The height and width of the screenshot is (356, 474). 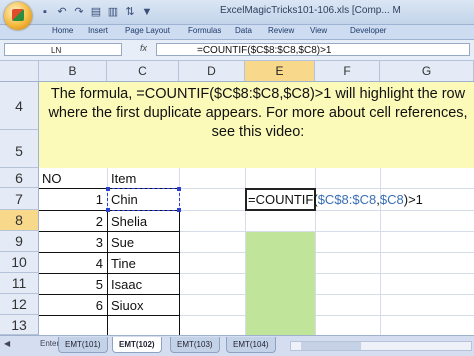 I want to click on tab-data: Data, so click(x=243, y=30).